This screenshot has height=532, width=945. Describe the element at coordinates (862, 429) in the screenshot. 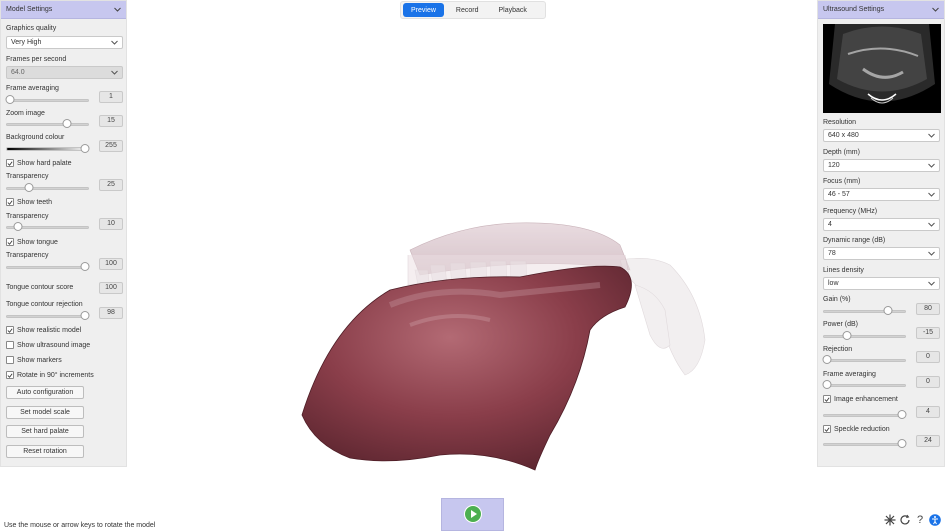

I see `speckle-reduction-label: Speckle reduction` at that location.